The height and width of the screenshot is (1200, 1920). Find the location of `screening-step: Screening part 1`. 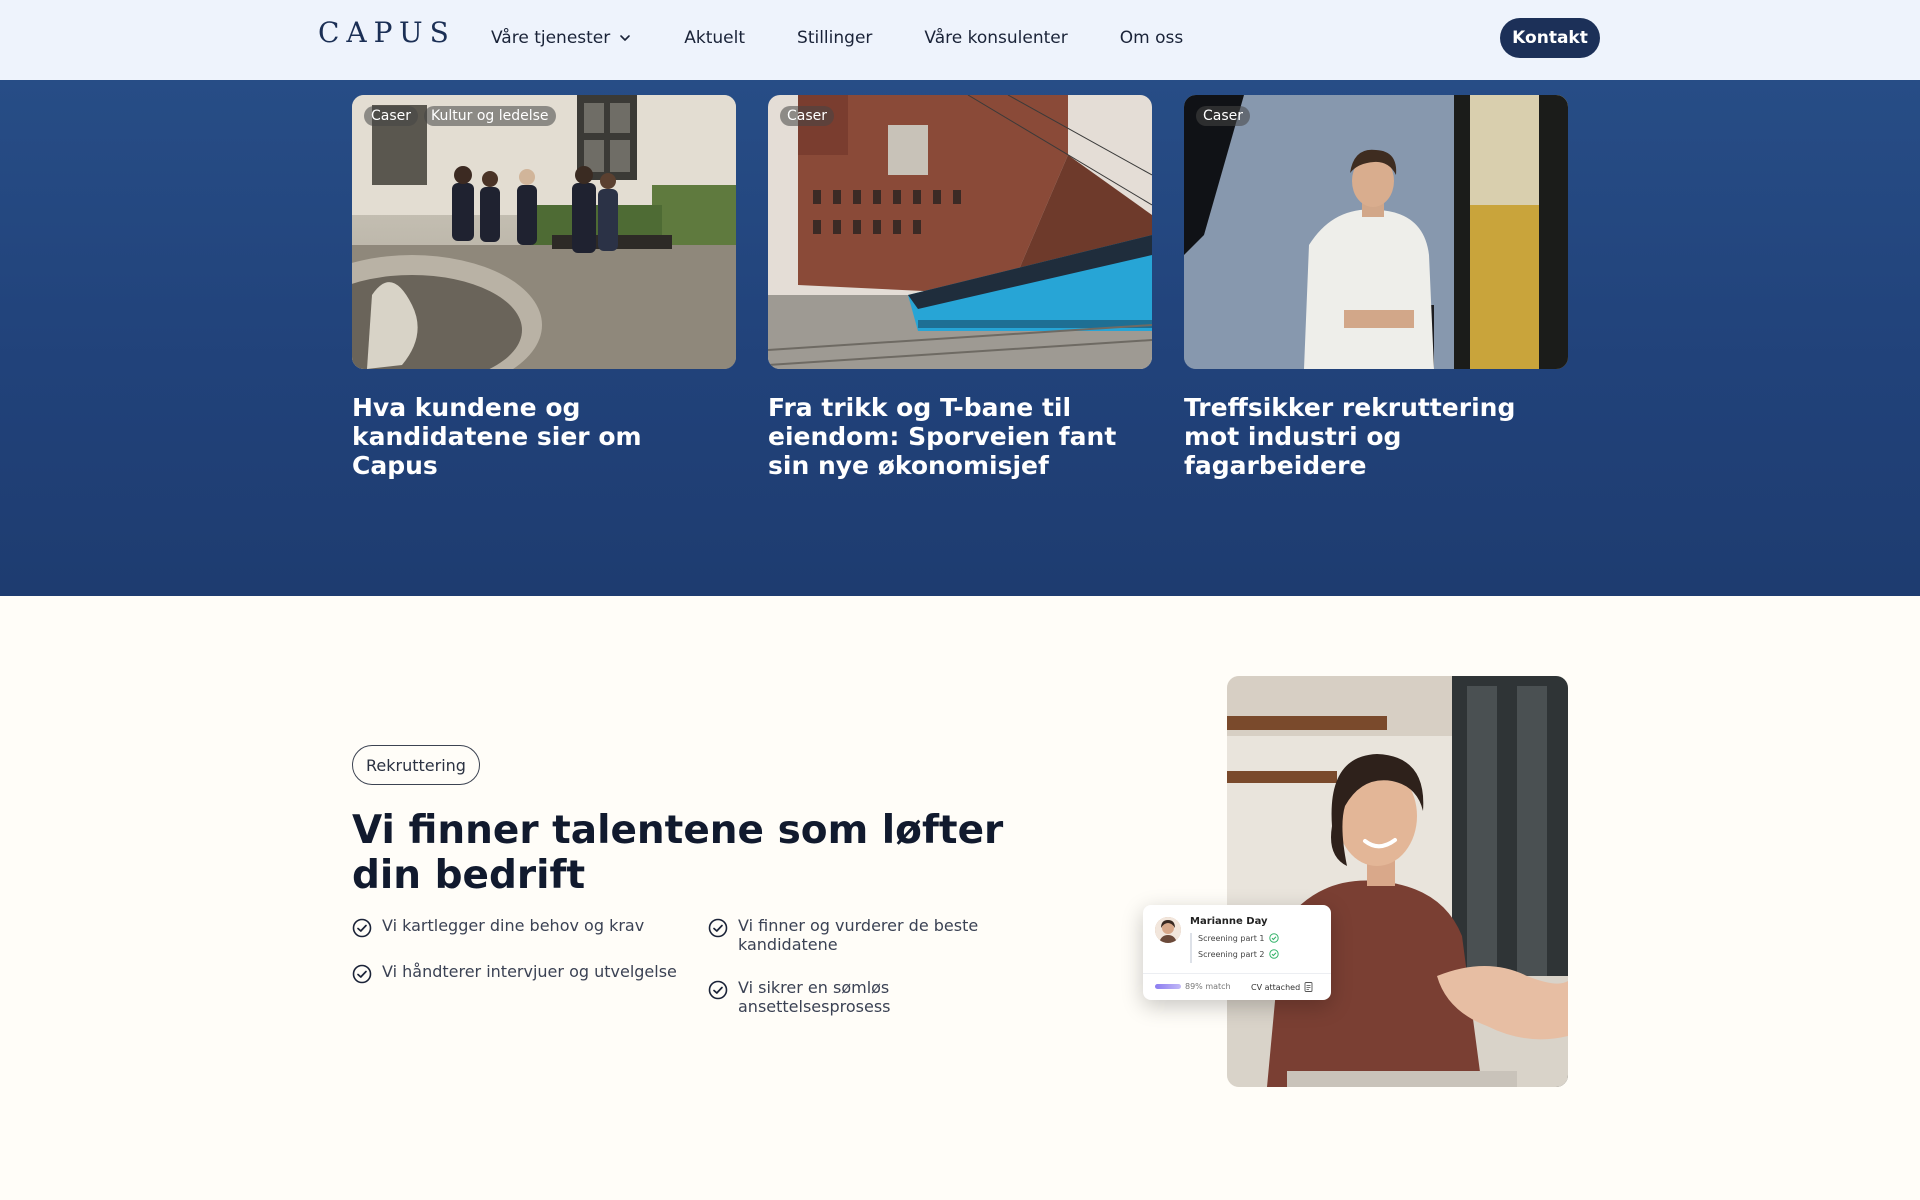

screening-step: Screening part 1 is located at coordinates (1239, 938).